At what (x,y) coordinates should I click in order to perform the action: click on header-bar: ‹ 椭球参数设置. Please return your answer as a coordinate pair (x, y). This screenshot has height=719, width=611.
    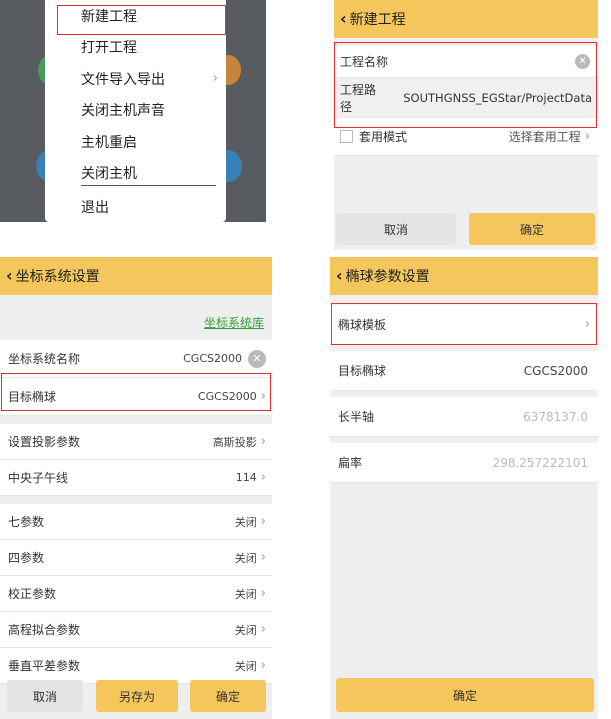
    Looking at the image, I should click on (464, 276).